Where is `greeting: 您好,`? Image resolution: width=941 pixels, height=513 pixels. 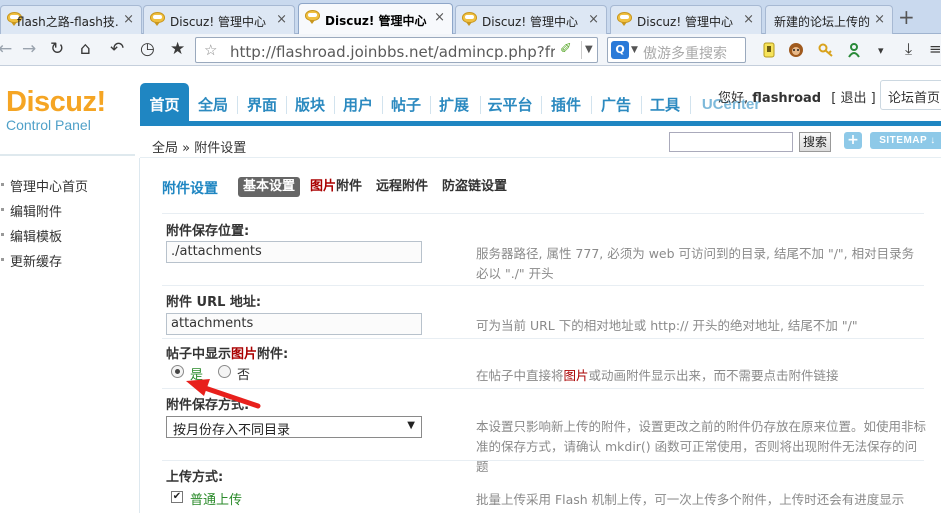 greeting: 您好, is located at coordinates (733, 98).